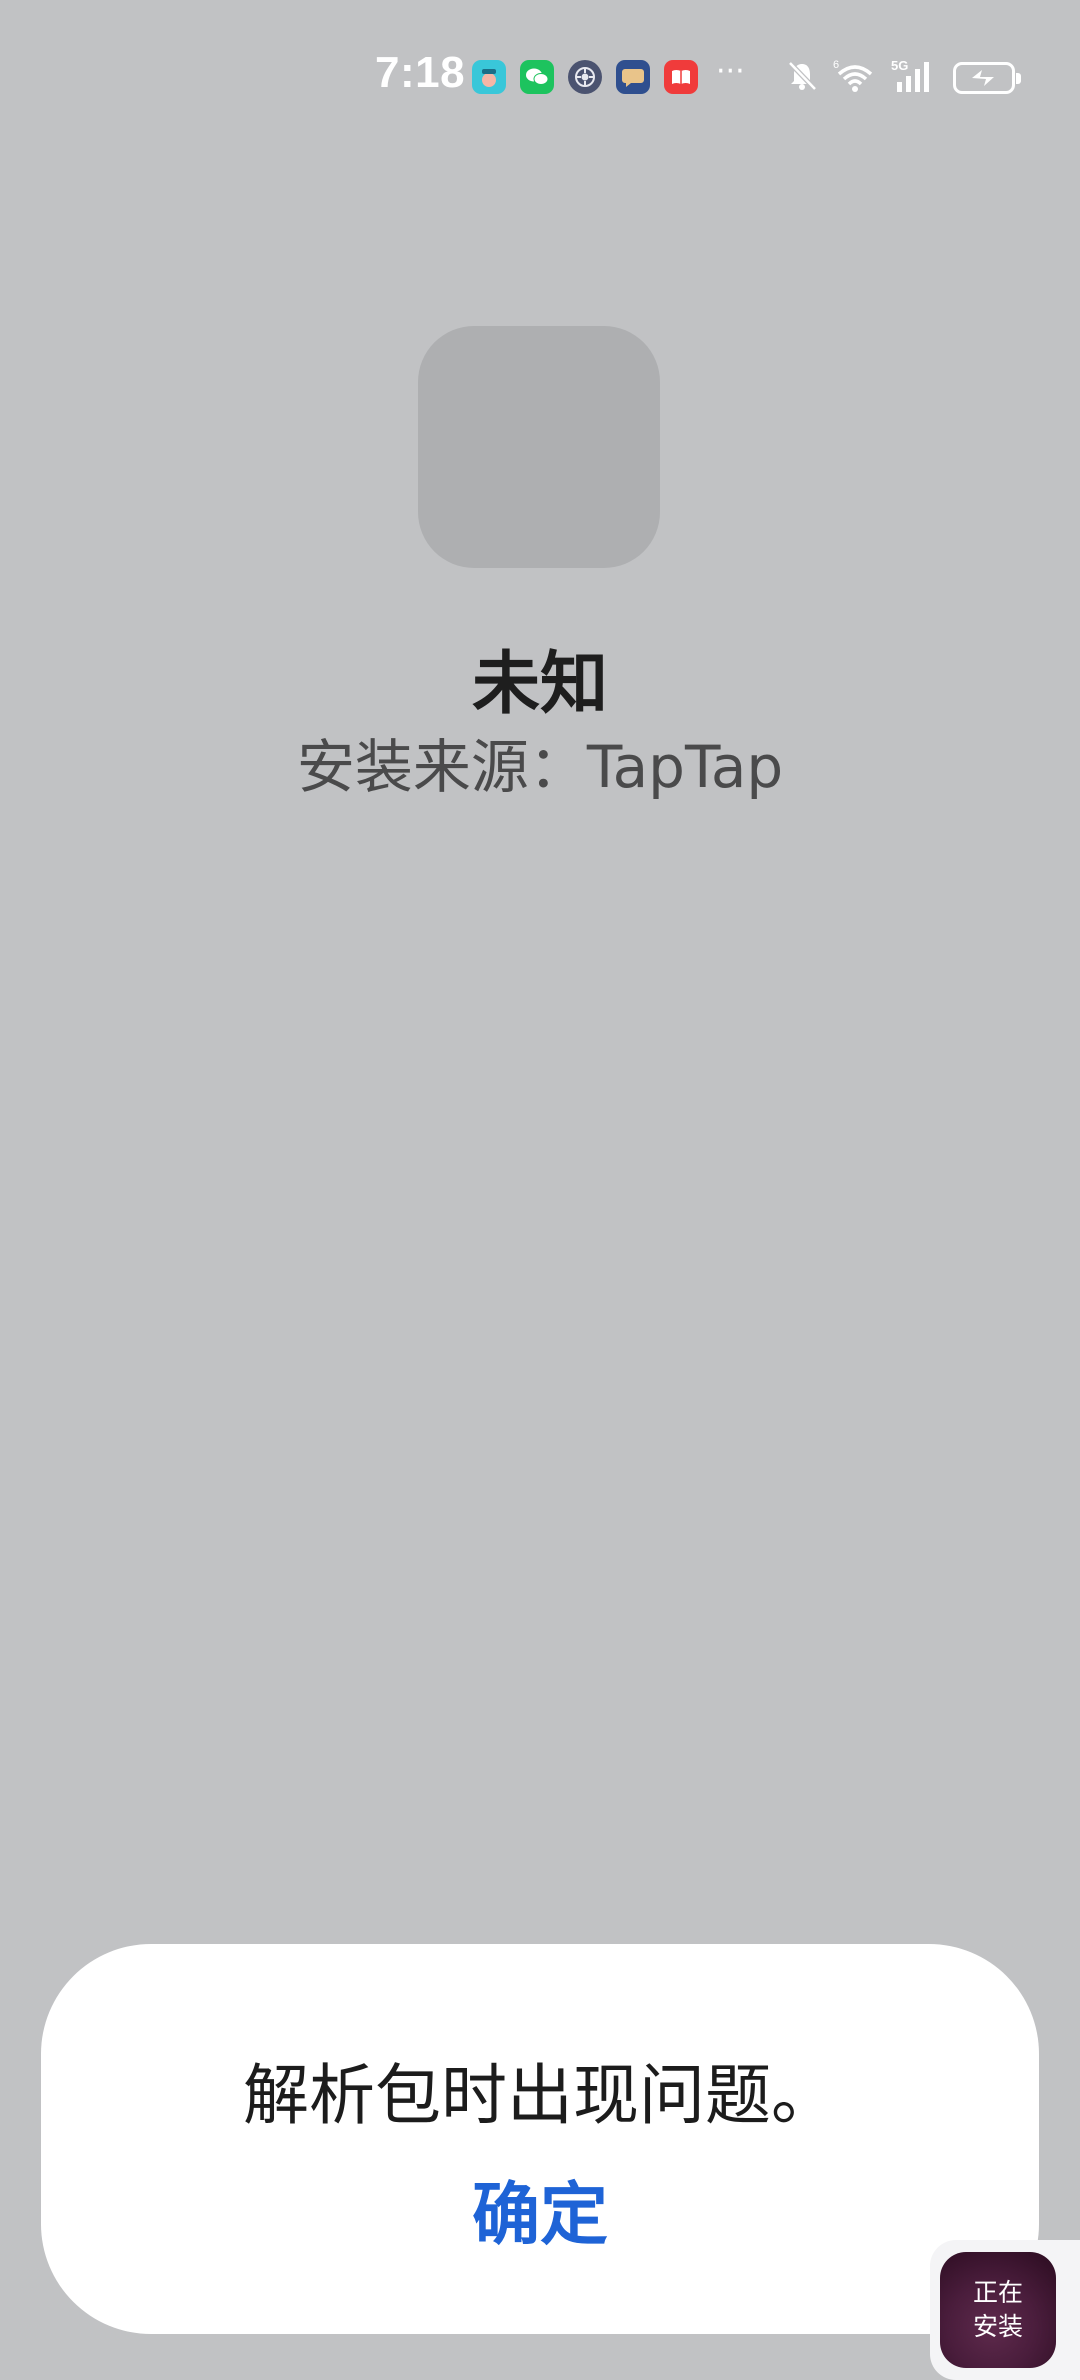 The image size is (1080, 2380). I want to click on svg-text: 6, so click(836, 65).